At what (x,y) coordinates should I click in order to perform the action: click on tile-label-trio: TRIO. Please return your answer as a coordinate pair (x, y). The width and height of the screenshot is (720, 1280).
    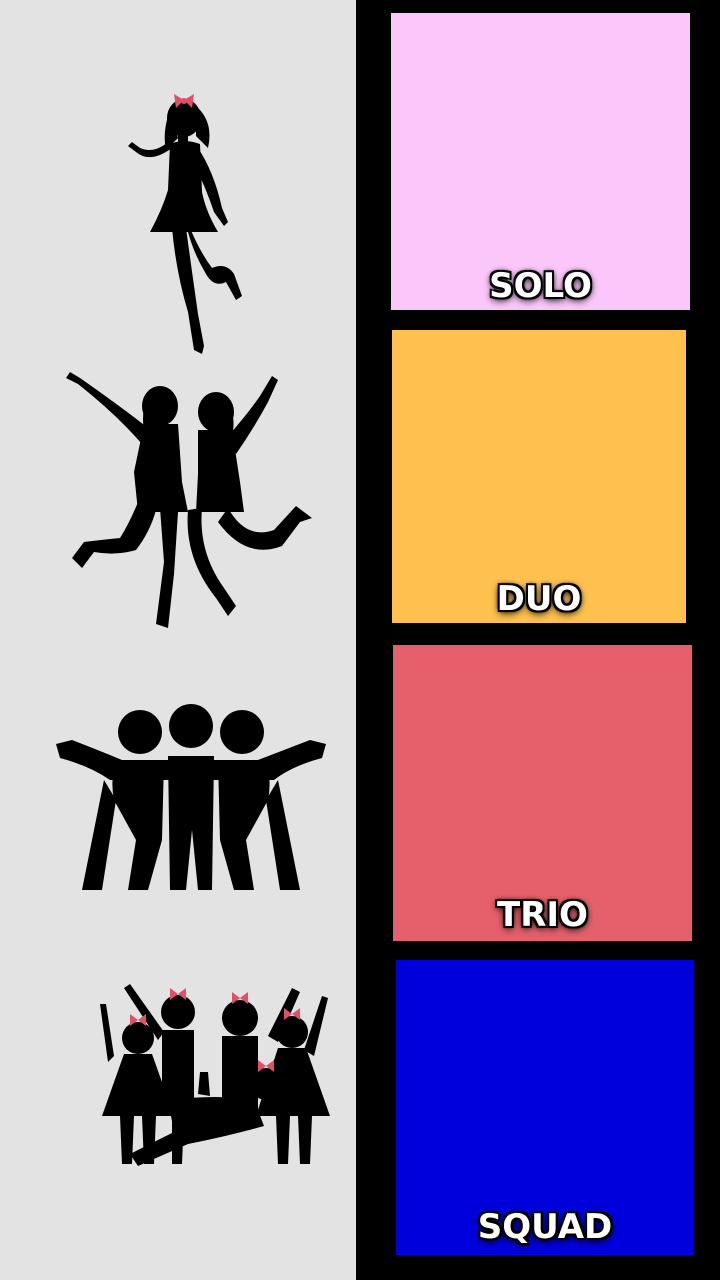
    Looking at the image, I should click on (542, 915).